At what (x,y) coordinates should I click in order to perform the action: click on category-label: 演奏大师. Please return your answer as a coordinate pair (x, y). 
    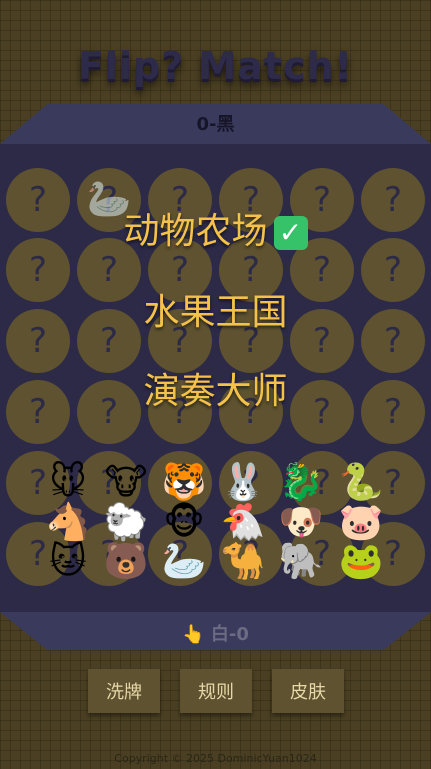
    Looking at the image, I should click on (215, 391).